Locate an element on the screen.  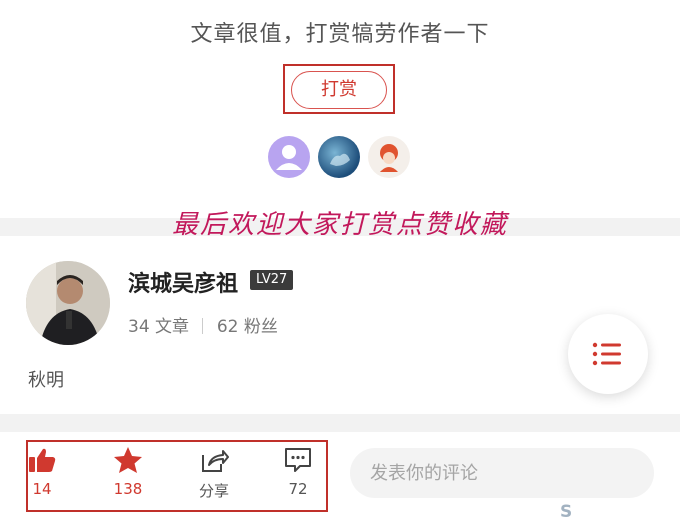
promo-caption: 最后欢迎大家打赏点赞收藏 is located at coordinates (339, 225).